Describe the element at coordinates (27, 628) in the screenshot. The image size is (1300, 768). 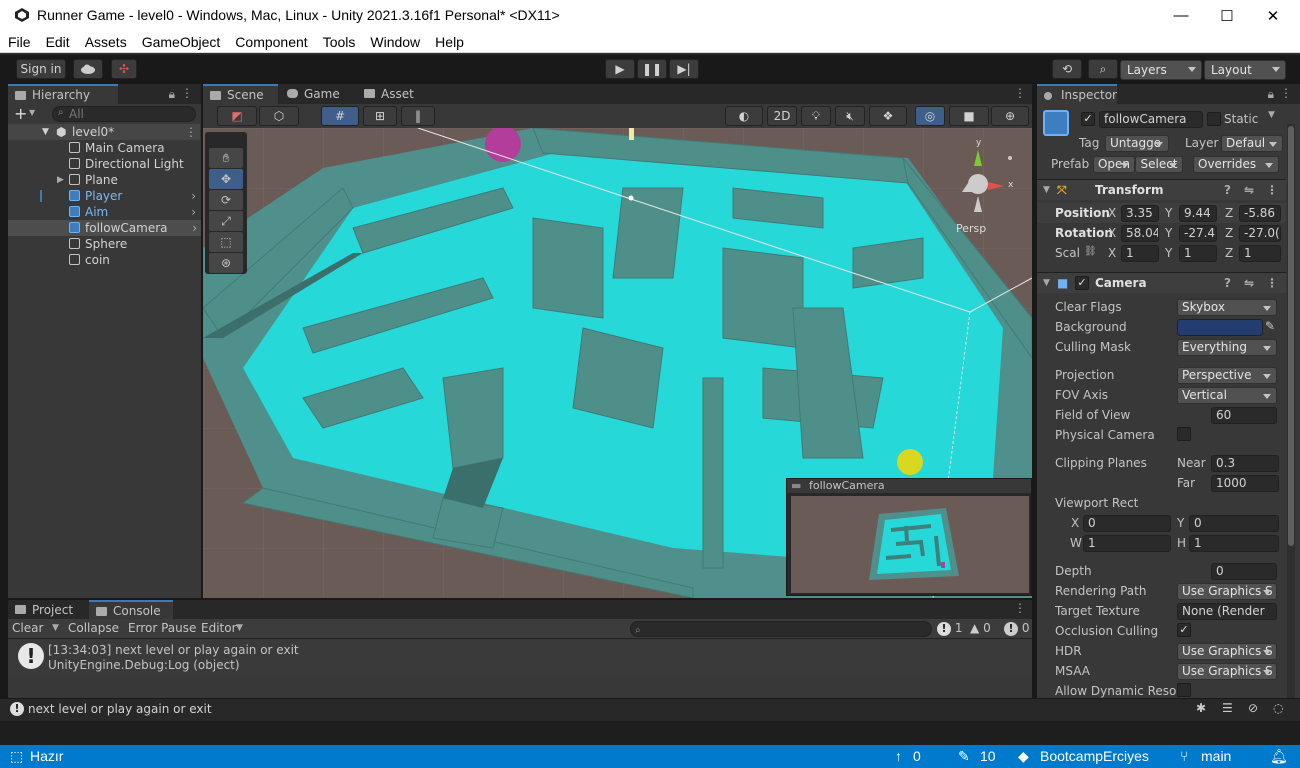
I see `clear-button: Clear` at that location.